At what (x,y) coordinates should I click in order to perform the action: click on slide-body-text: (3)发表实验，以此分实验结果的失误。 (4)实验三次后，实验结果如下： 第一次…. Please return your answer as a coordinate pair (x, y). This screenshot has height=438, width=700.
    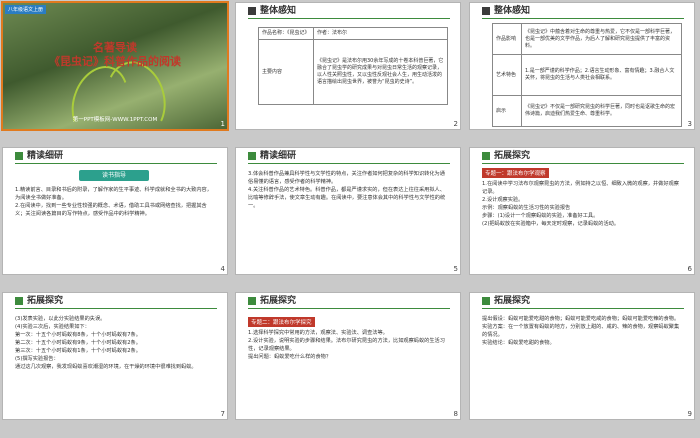
    Looking at the image, I should click on (106, 343).